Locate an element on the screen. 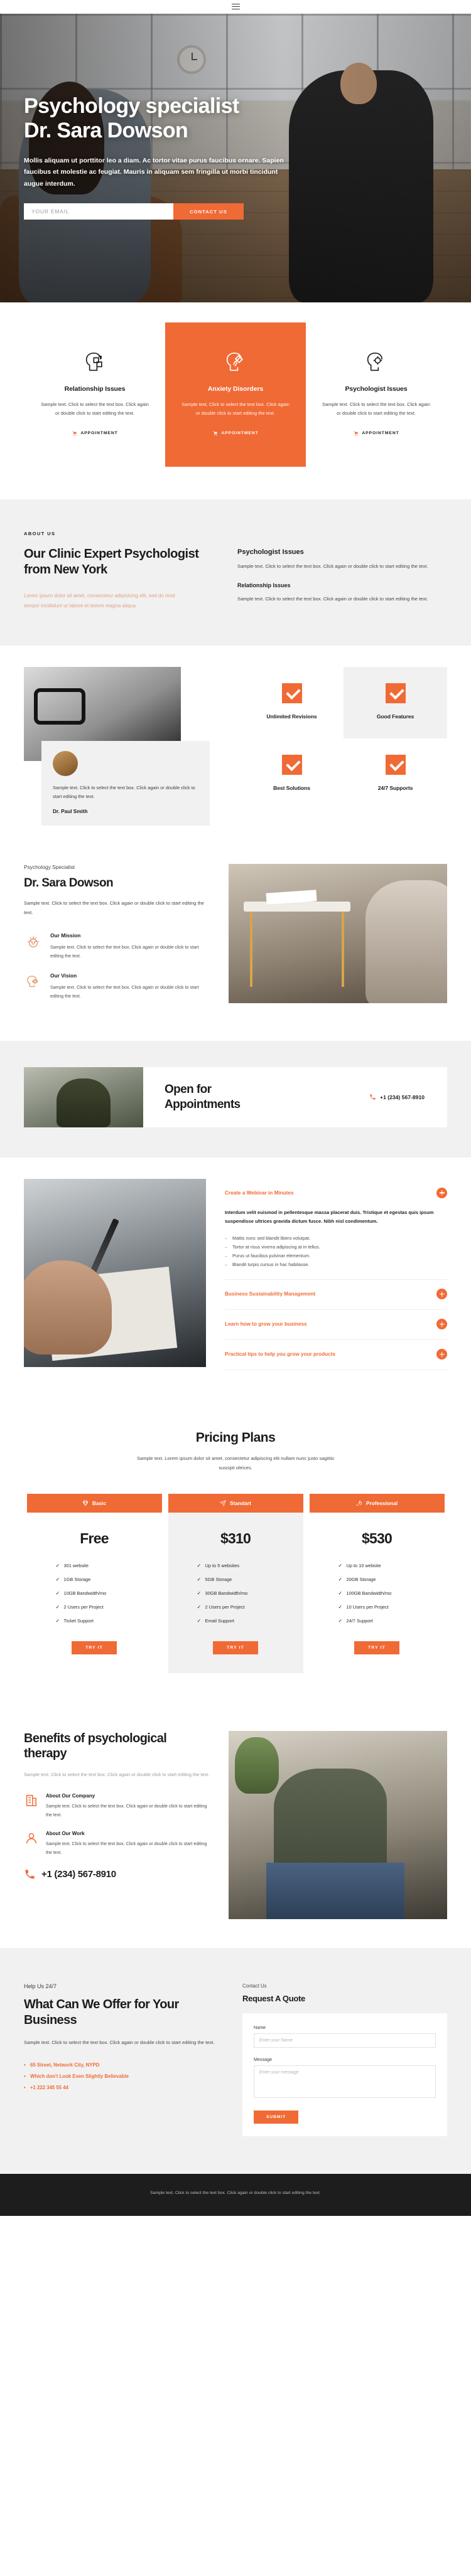 The height and width of the screenshot is (2576, 471). service-title: Psychologist Issues is located at coordinates (376, 389).